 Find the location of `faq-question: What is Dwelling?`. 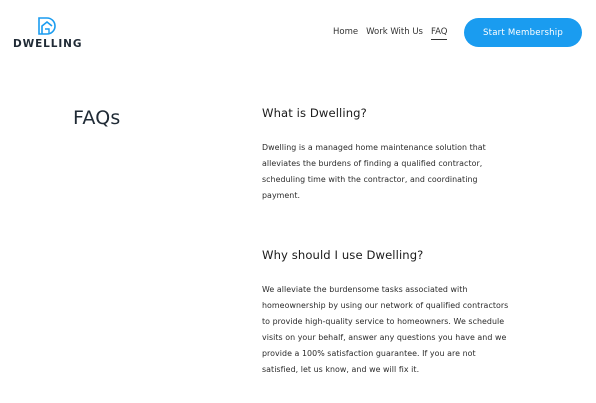

faq-question: What is Dwelling? is located at coordinates (314, 113).